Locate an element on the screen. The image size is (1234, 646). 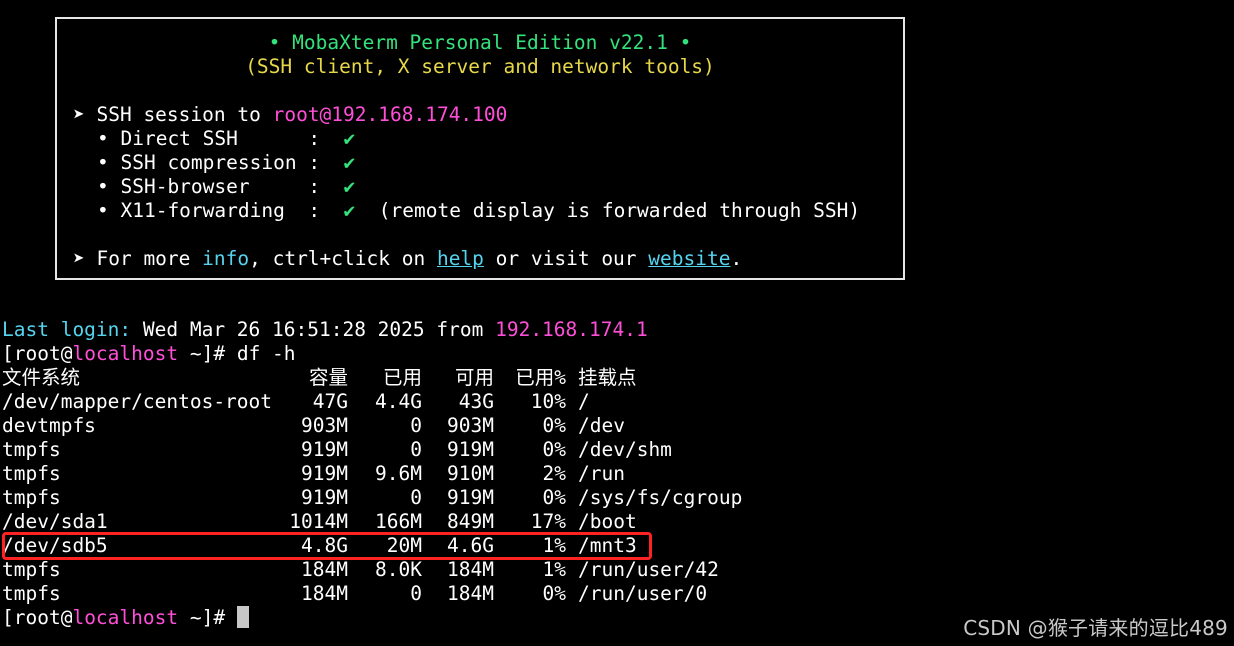
feature-ssh-browser: • SSH-browser : ✔ is located at coordinates (226, 187).